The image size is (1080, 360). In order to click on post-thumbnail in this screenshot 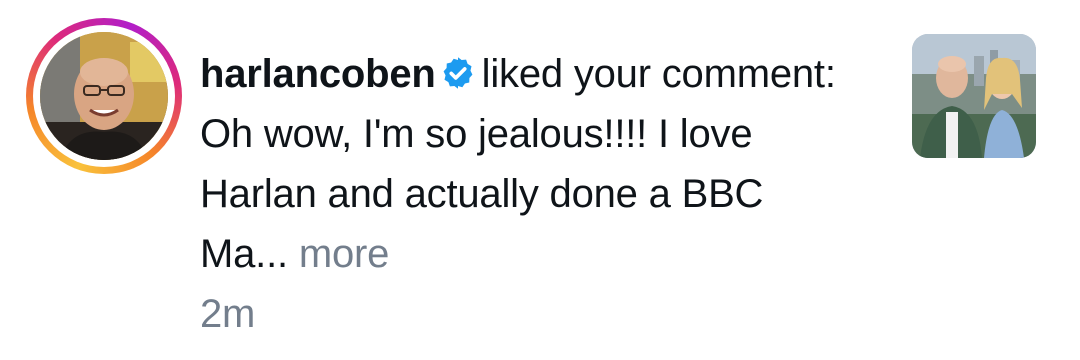, I will do `click(974, 96)`.